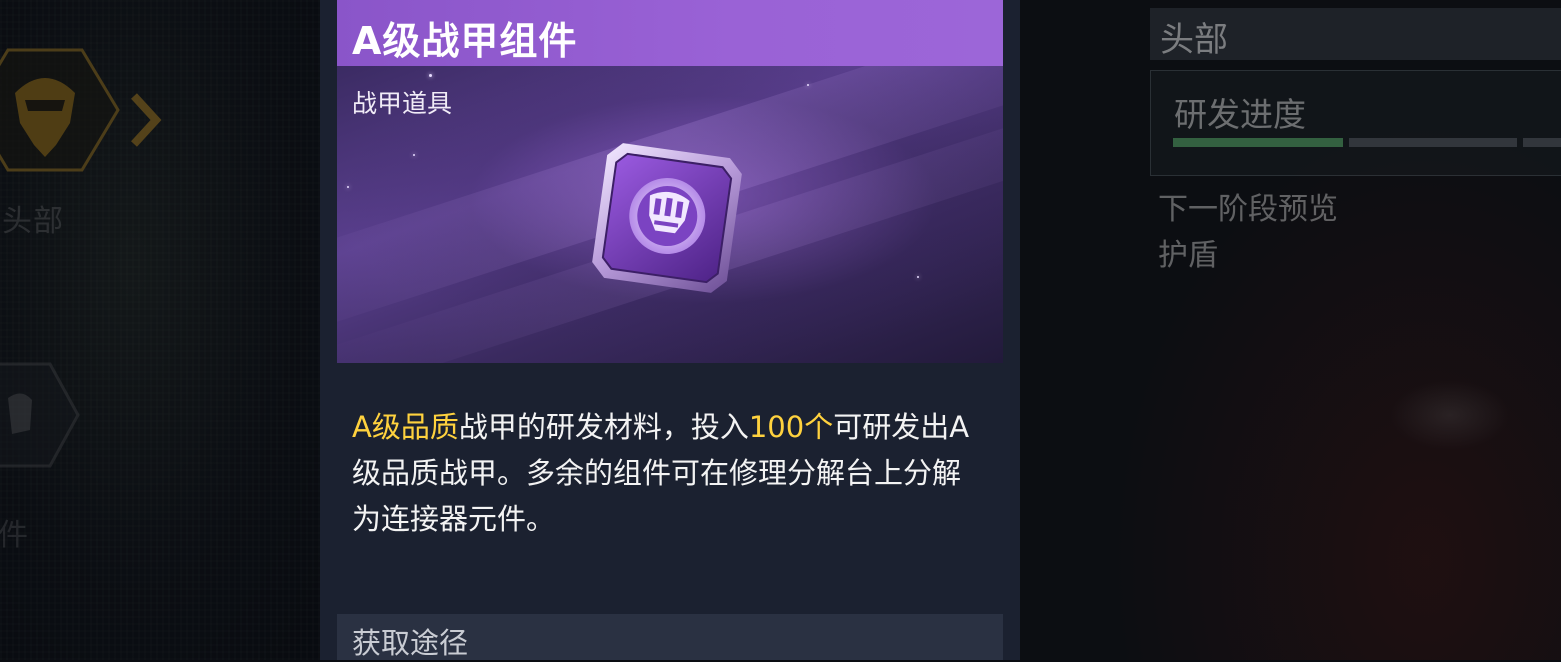  What do you see at coordinates (667, 218) in the screenshot?
I see `armor-component-icon` at bounding box center [667, 218].